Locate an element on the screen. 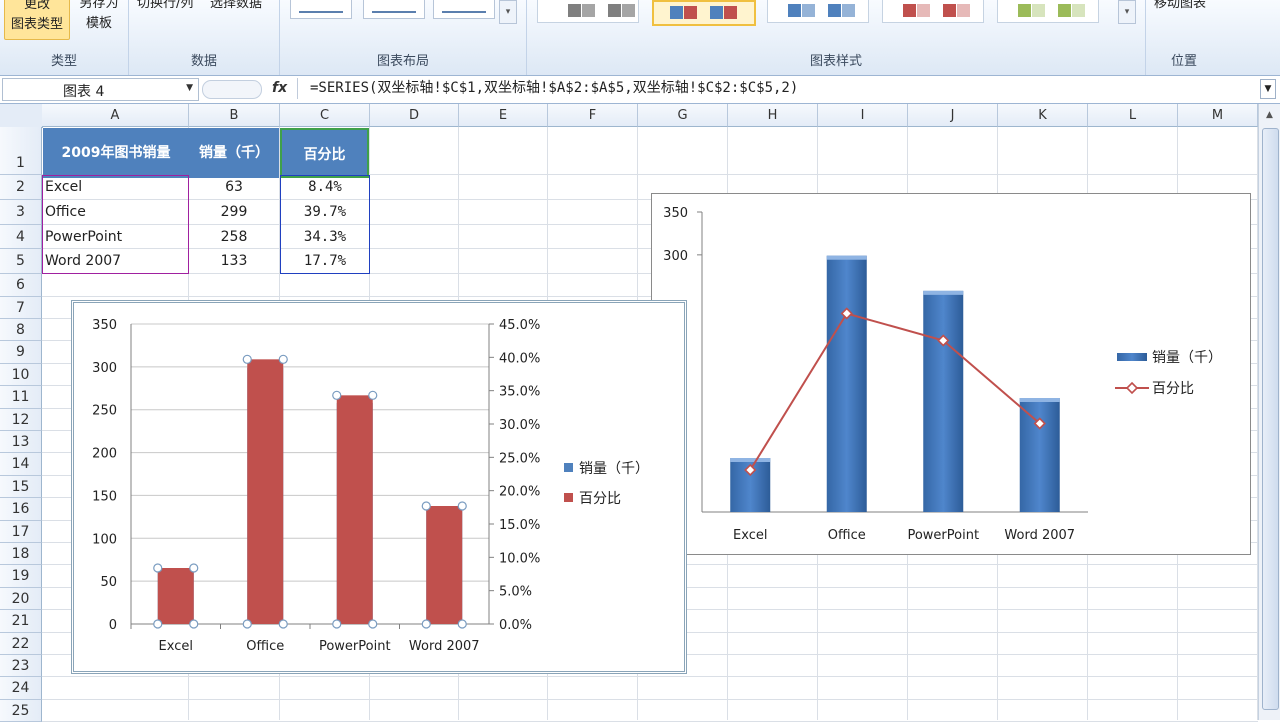 Image resolution: width=1280 pixels, height=722 pixels. select-all-corner is located at coordinates (21, 116).